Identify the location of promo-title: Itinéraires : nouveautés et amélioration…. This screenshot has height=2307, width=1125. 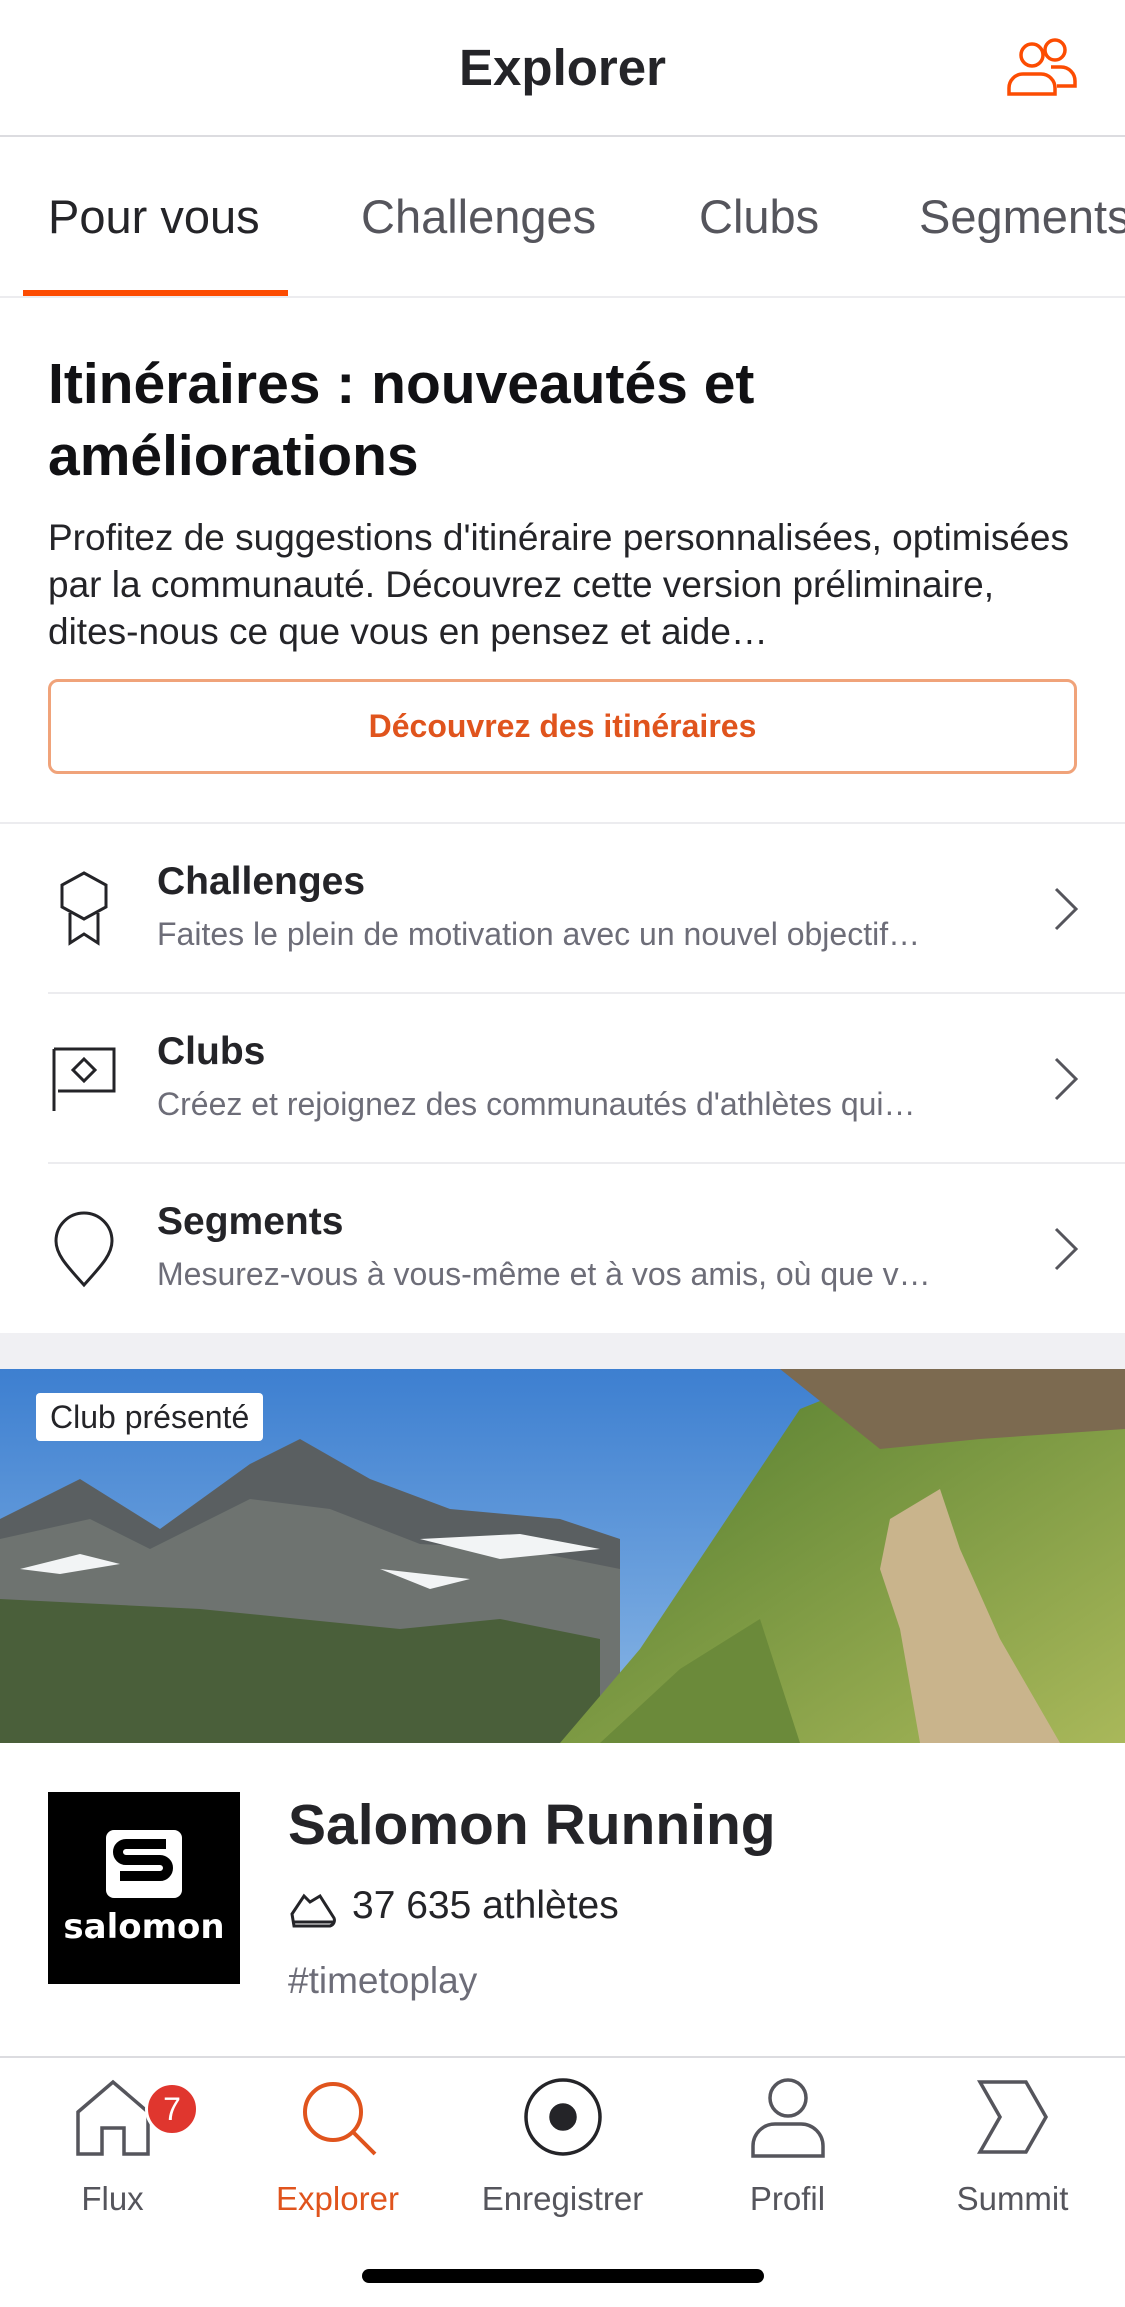
(401, 420).